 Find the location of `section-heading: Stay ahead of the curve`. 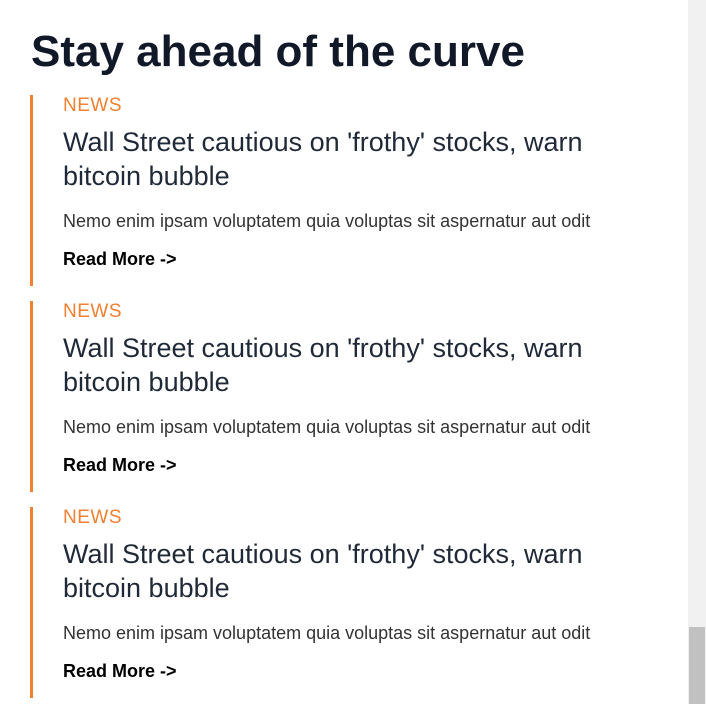

section-heading: Stay ahead of the curve is located at coordinates (278, 51).